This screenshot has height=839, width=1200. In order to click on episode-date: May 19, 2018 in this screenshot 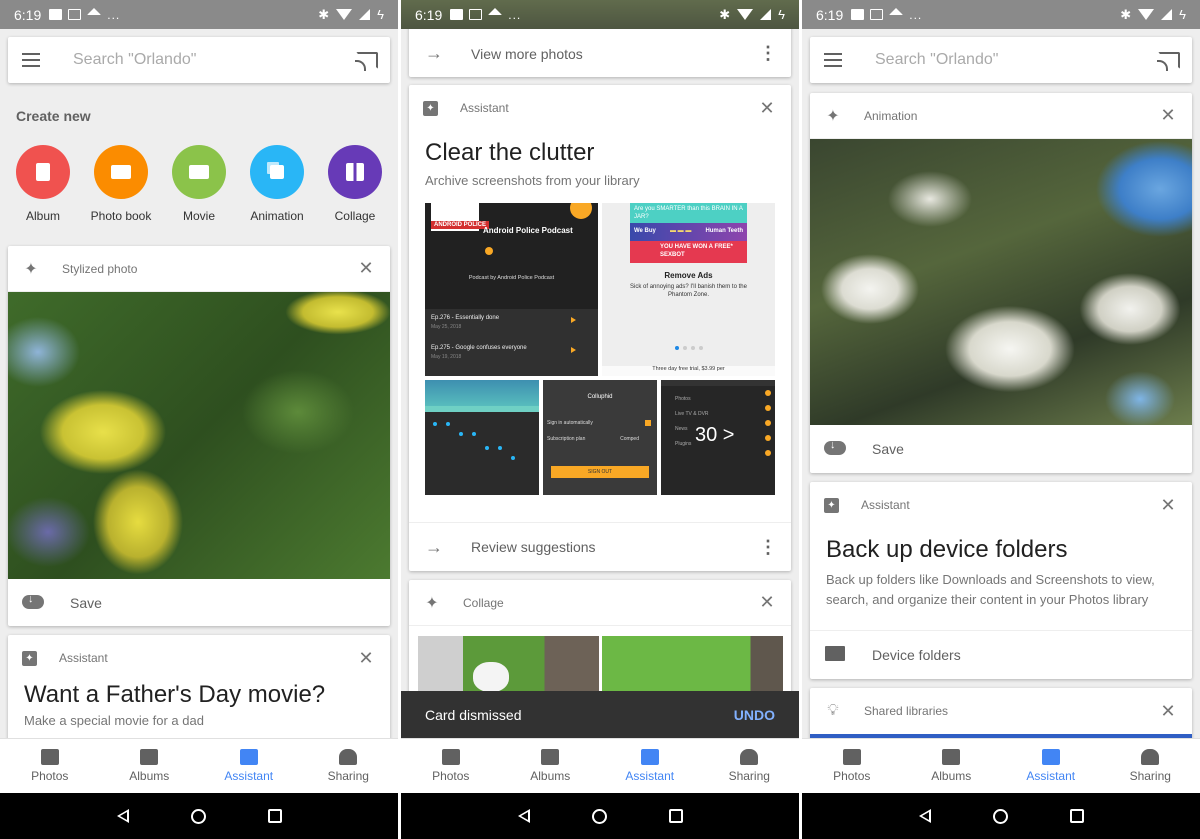, I will do `click(446, 357)`.